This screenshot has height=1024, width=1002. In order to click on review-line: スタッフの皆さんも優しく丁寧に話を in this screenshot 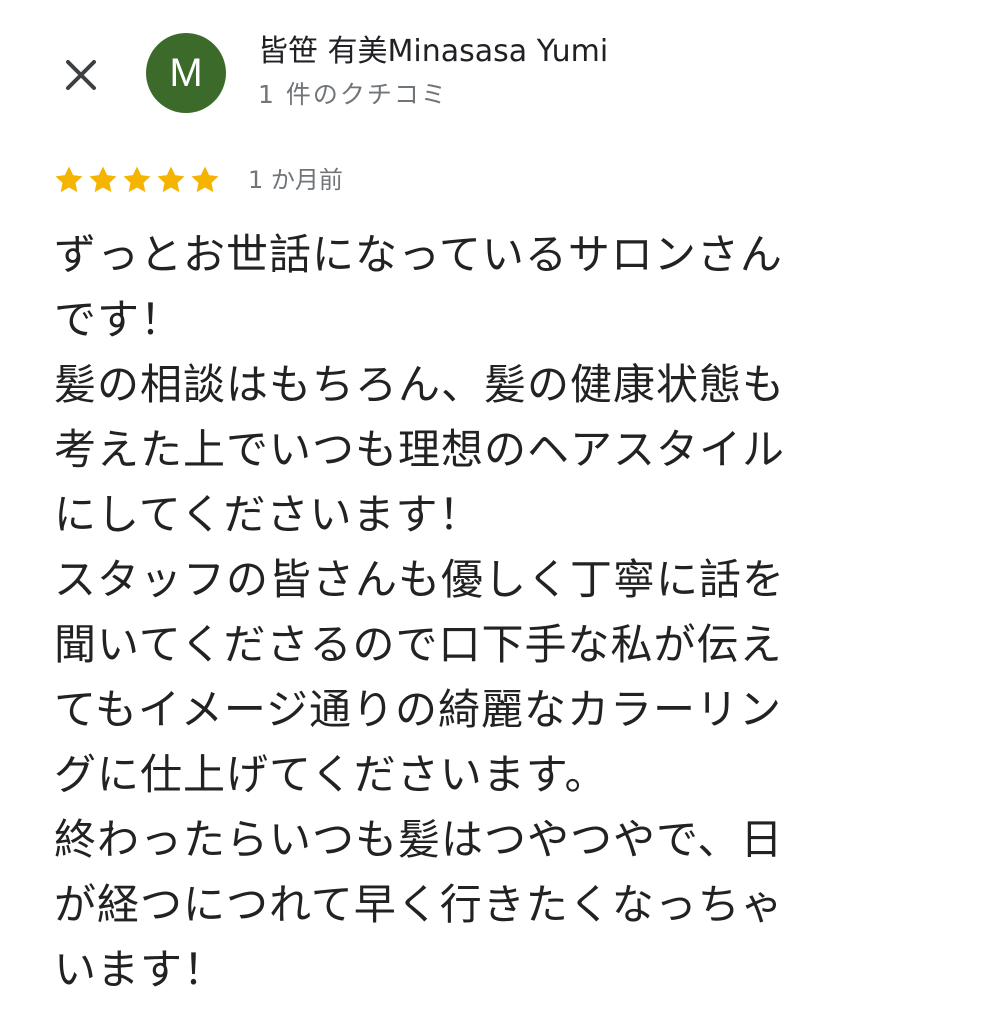, I will do `click(420, 579)`.